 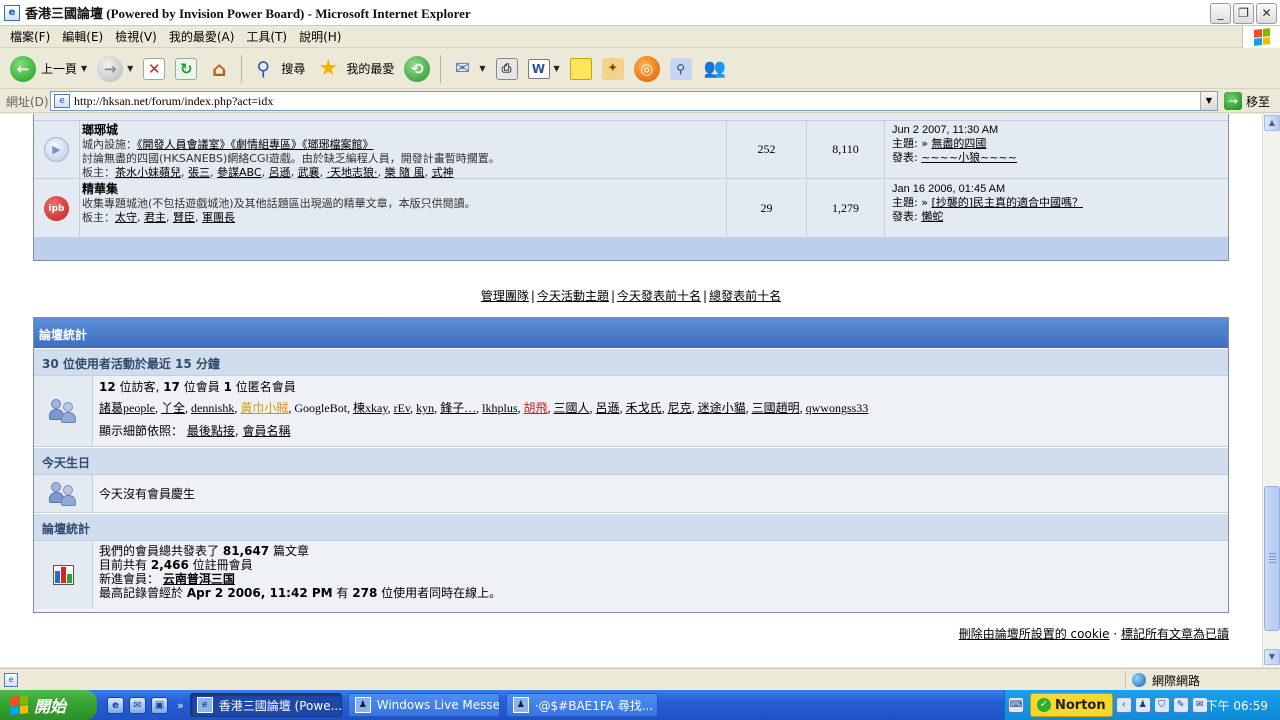 What do you see at coordinates (1272, 558) in the screenshot?
I see `scroll-thumb` at bounding box center [1272, 558].